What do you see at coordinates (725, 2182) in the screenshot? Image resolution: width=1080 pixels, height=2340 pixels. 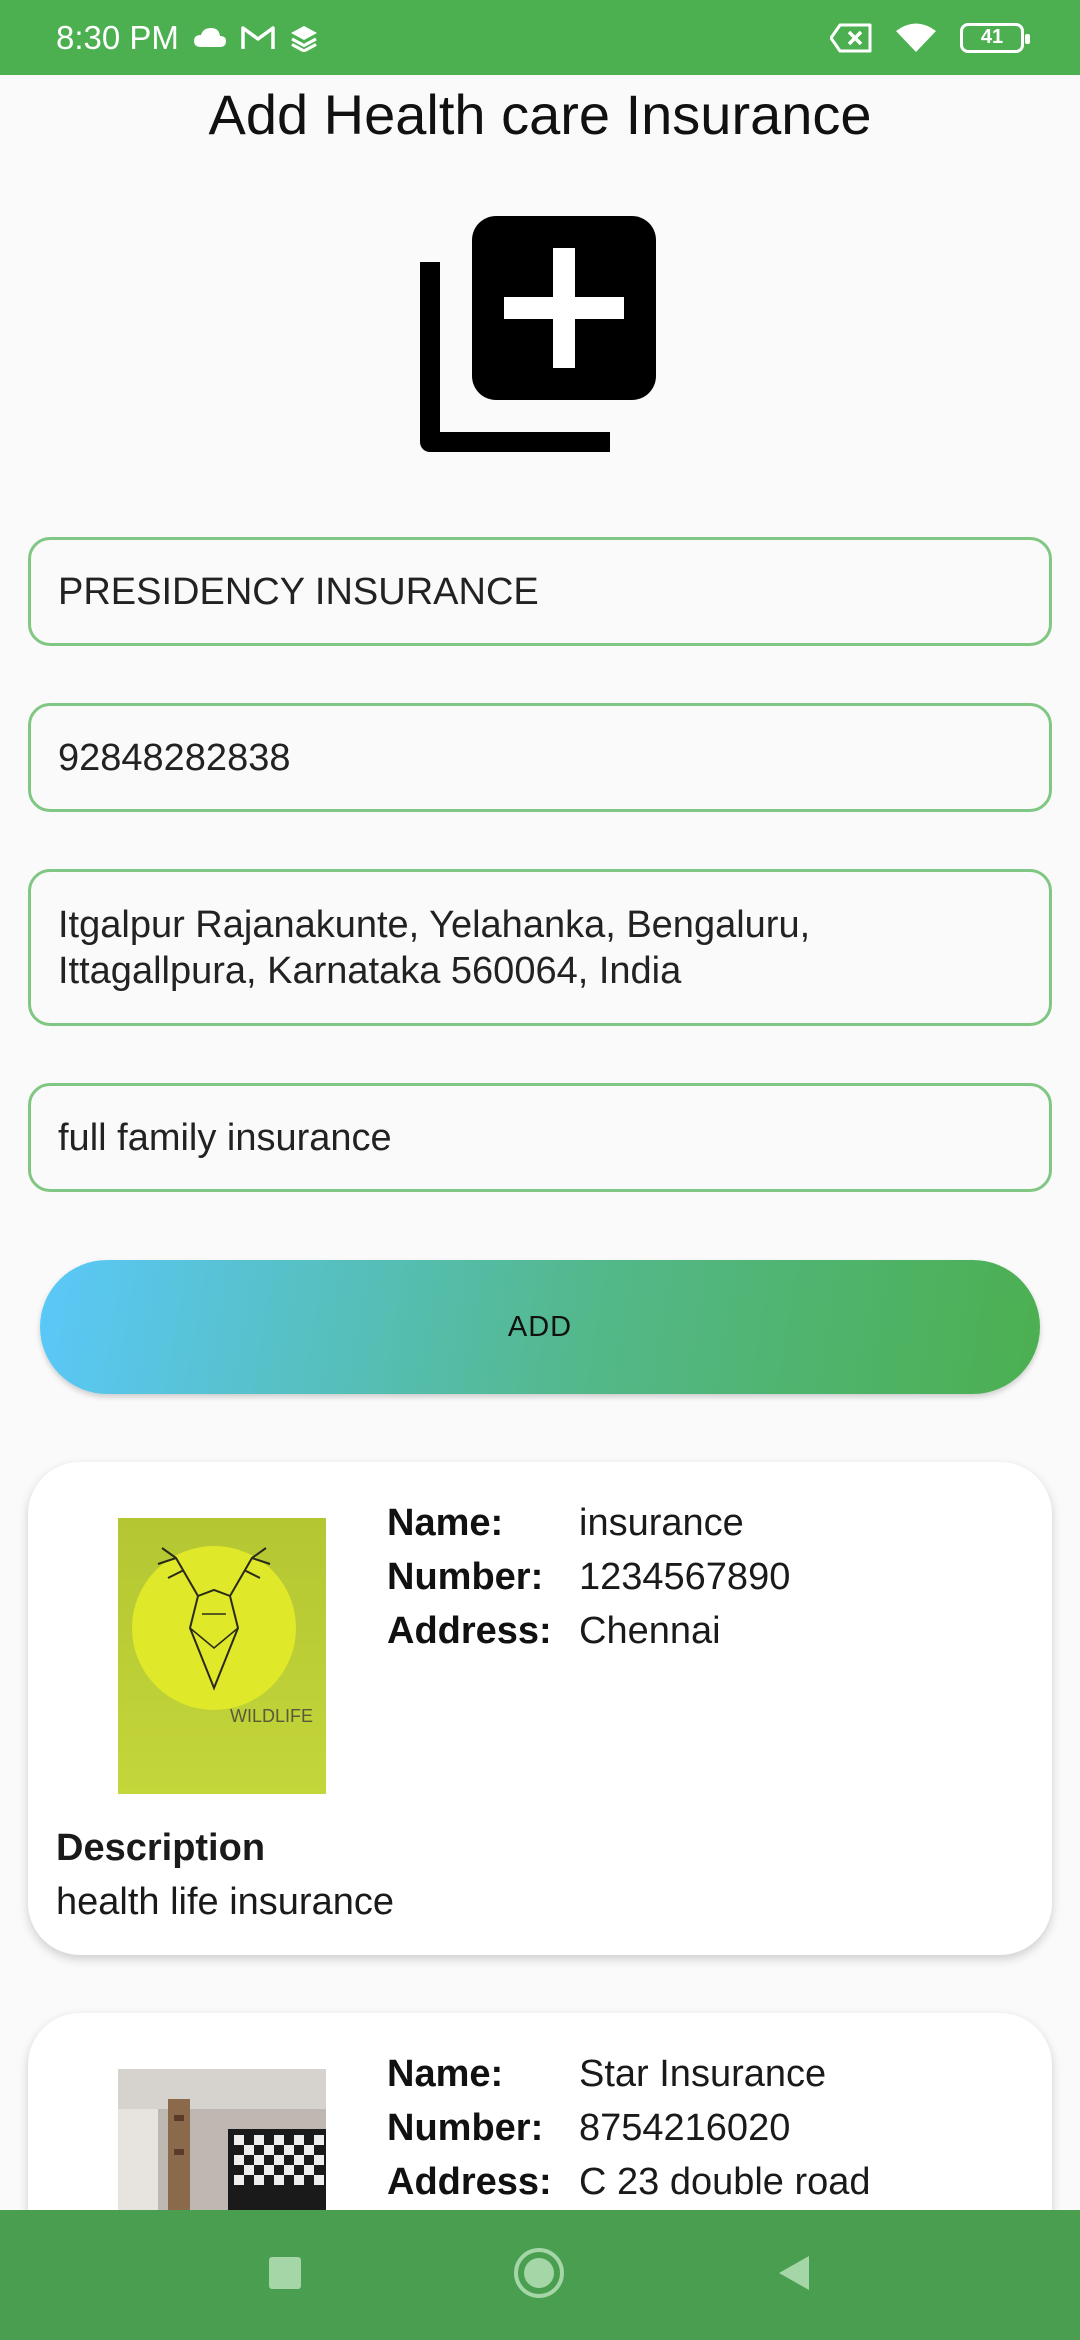 I see `card-address: C 23 double road` at bounding box center [725, 2182].